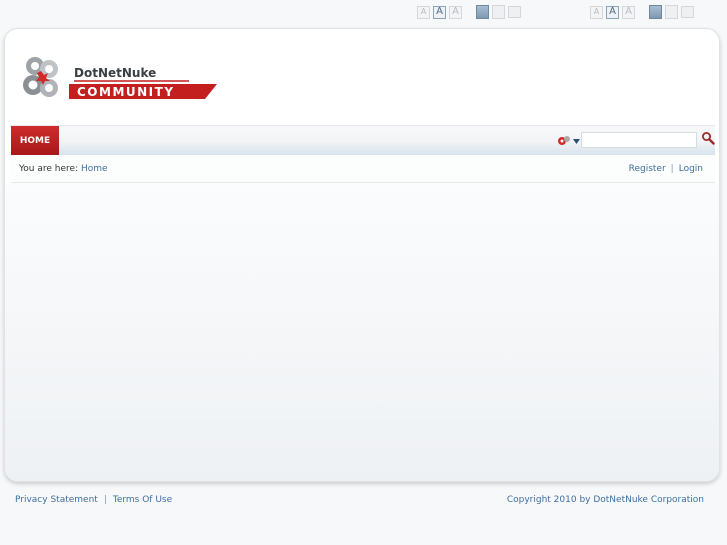 Image resolution: width=727 pixels, height=545 pixels. Describe the element at coordinates (639, 140) in the screenshot. I see `search-input` at that location.